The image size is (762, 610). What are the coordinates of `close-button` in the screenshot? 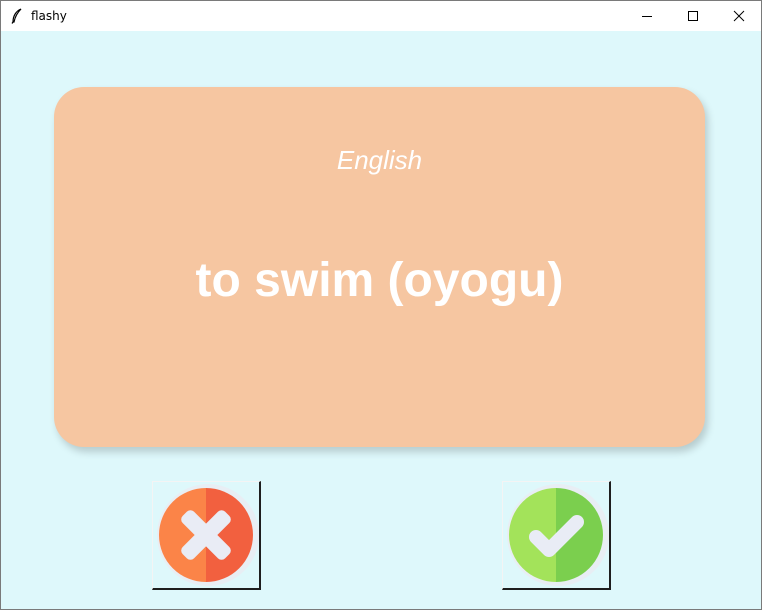 It's located at (738, 16).